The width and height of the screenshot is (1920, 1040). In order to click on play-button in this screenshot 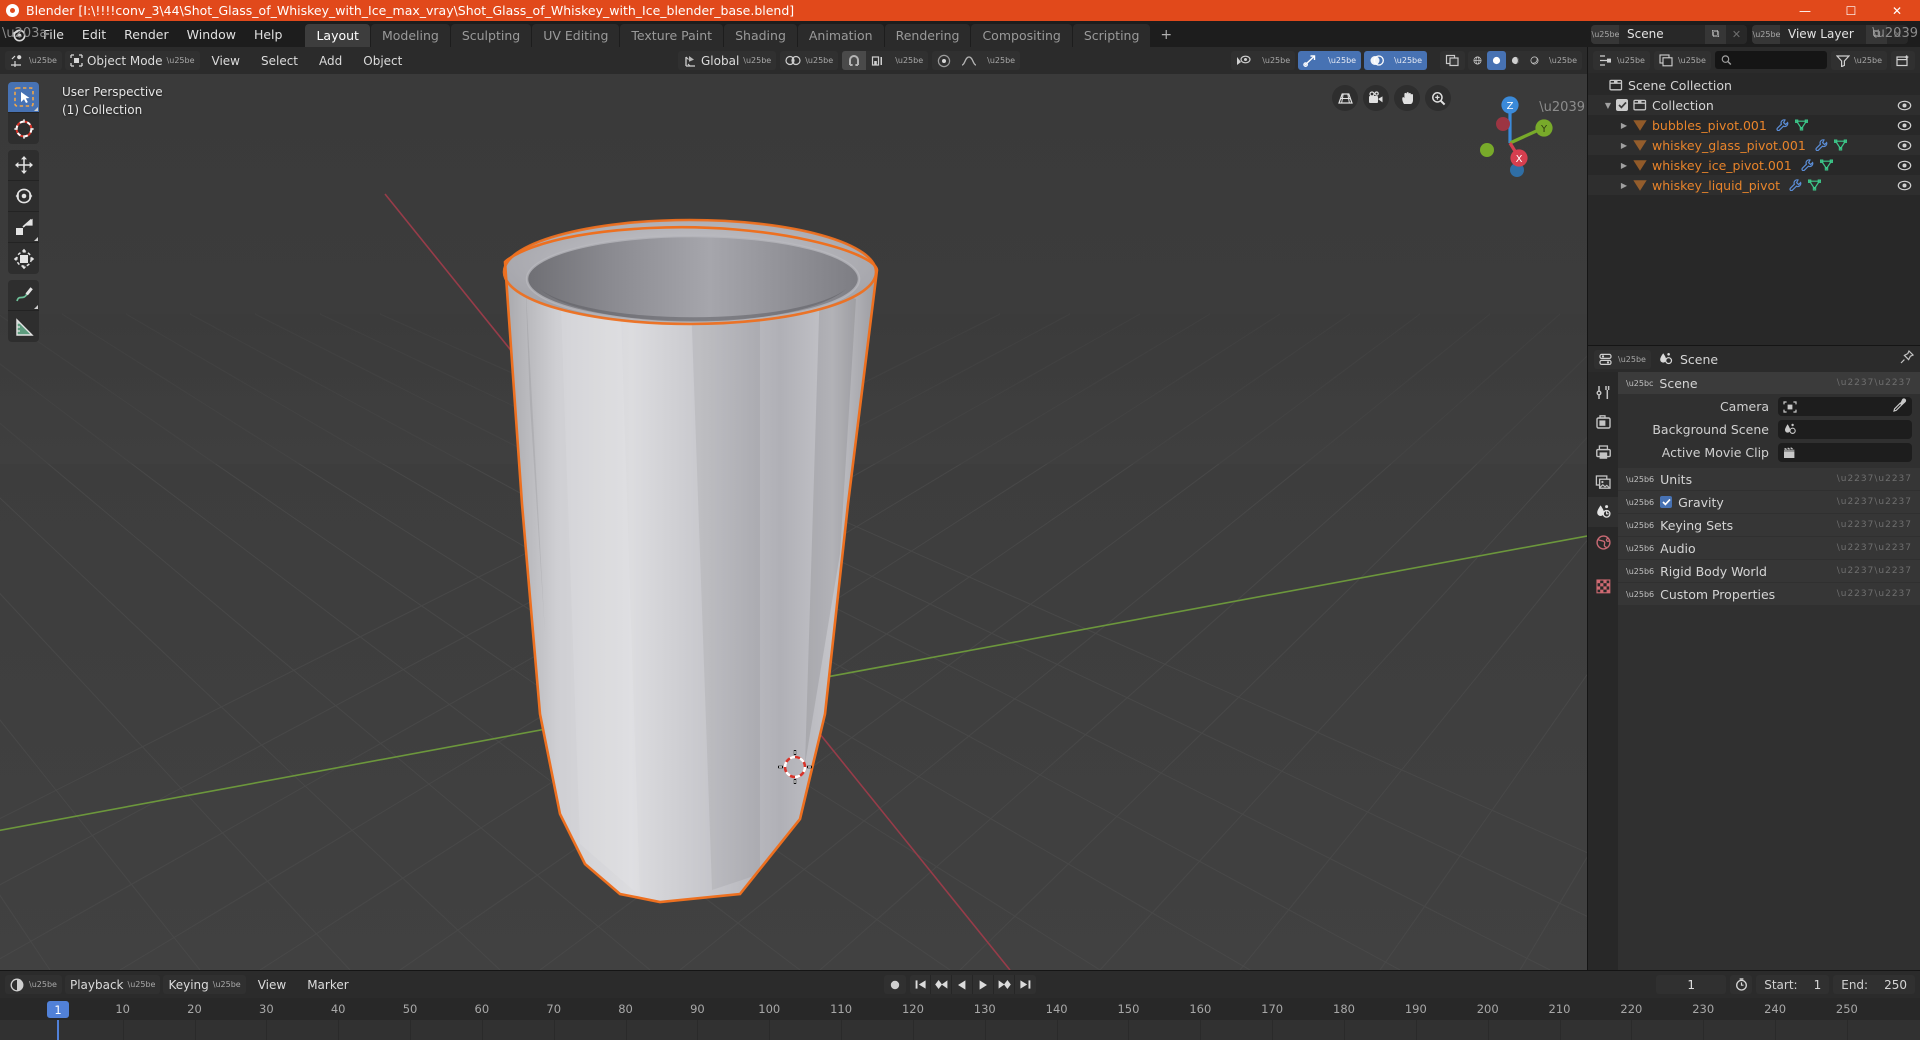, I will do `click(983, 984)`.